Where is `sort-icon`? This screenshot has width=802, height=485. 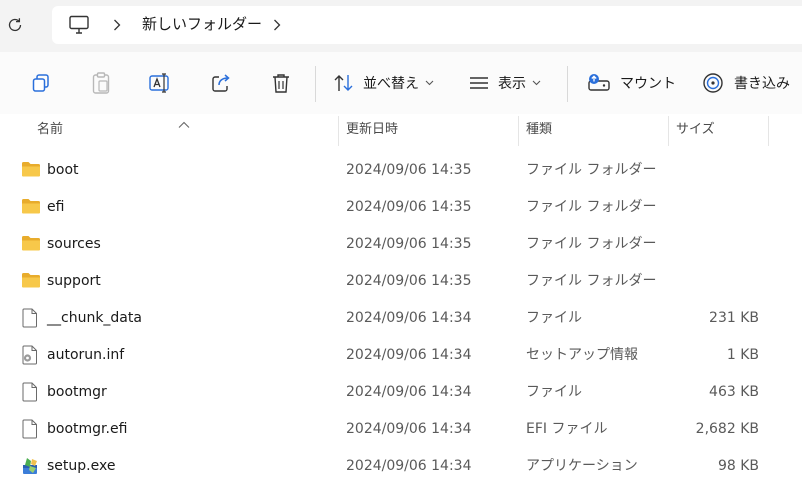 sort-icon is located at coordinates (344, 83).